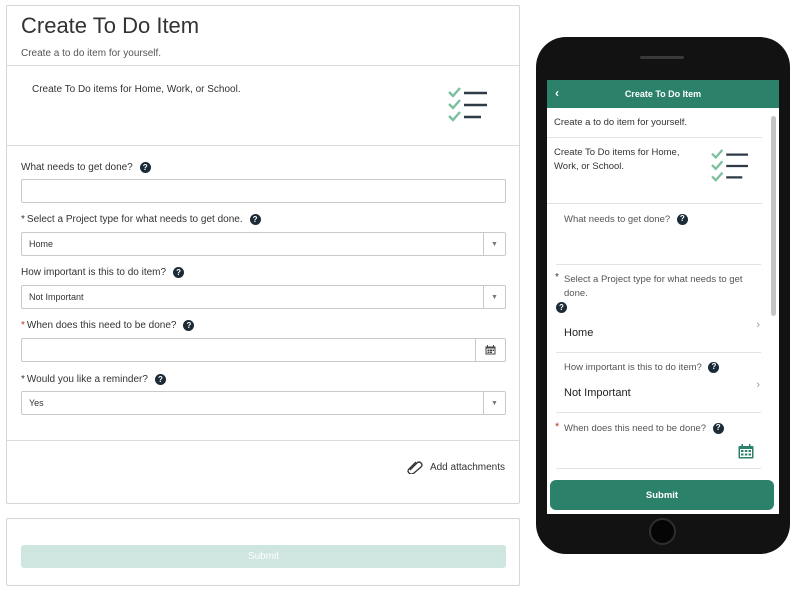  Describe the element at coordinates (36, 403) in the screenshot. I see `reminder-value: Yes` at that location.